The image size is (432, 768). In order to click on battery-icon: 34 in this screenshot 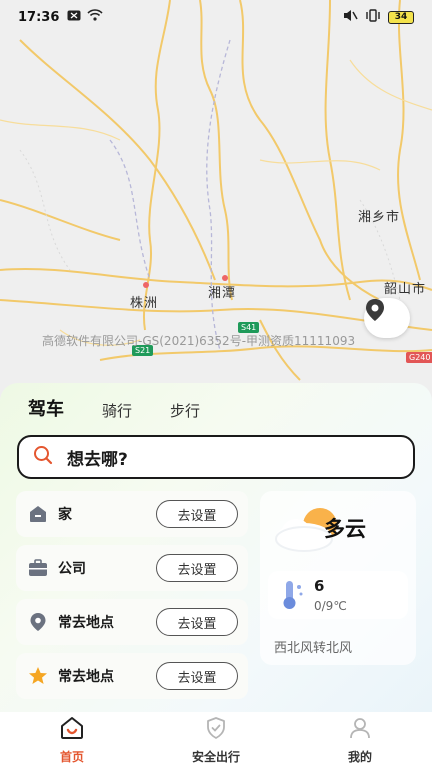, I will do `click(401, 17)`.